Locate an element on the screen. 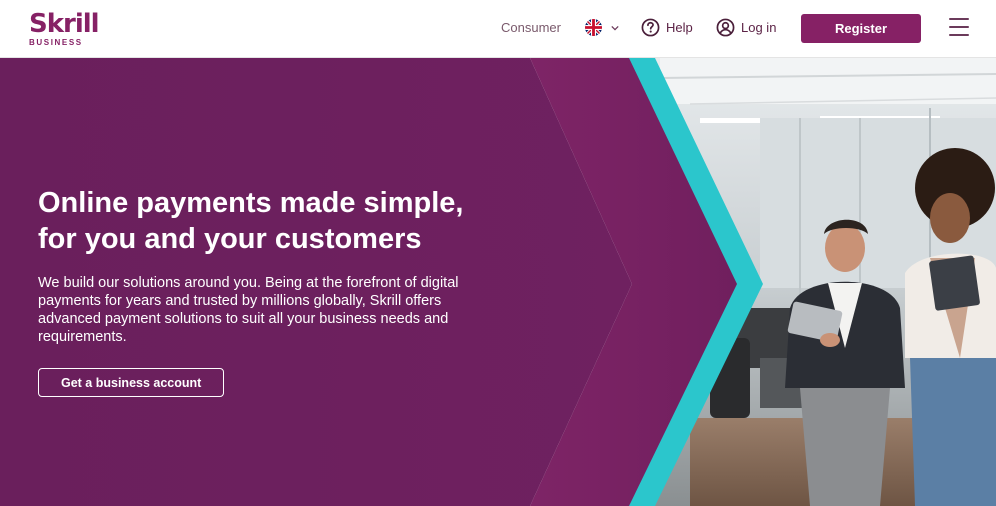 The height and width of the screenshot is (506, 996). register-button: Register is located at coordinates (861, 28).